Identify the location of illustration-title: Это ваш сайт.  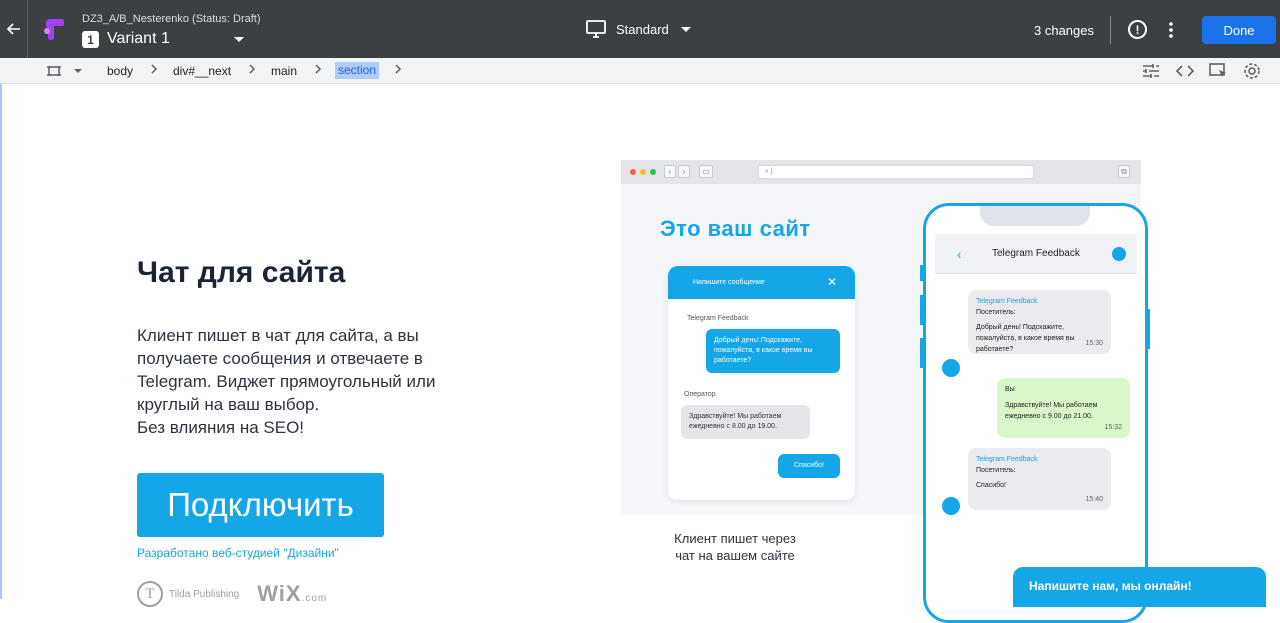
(735, 228).